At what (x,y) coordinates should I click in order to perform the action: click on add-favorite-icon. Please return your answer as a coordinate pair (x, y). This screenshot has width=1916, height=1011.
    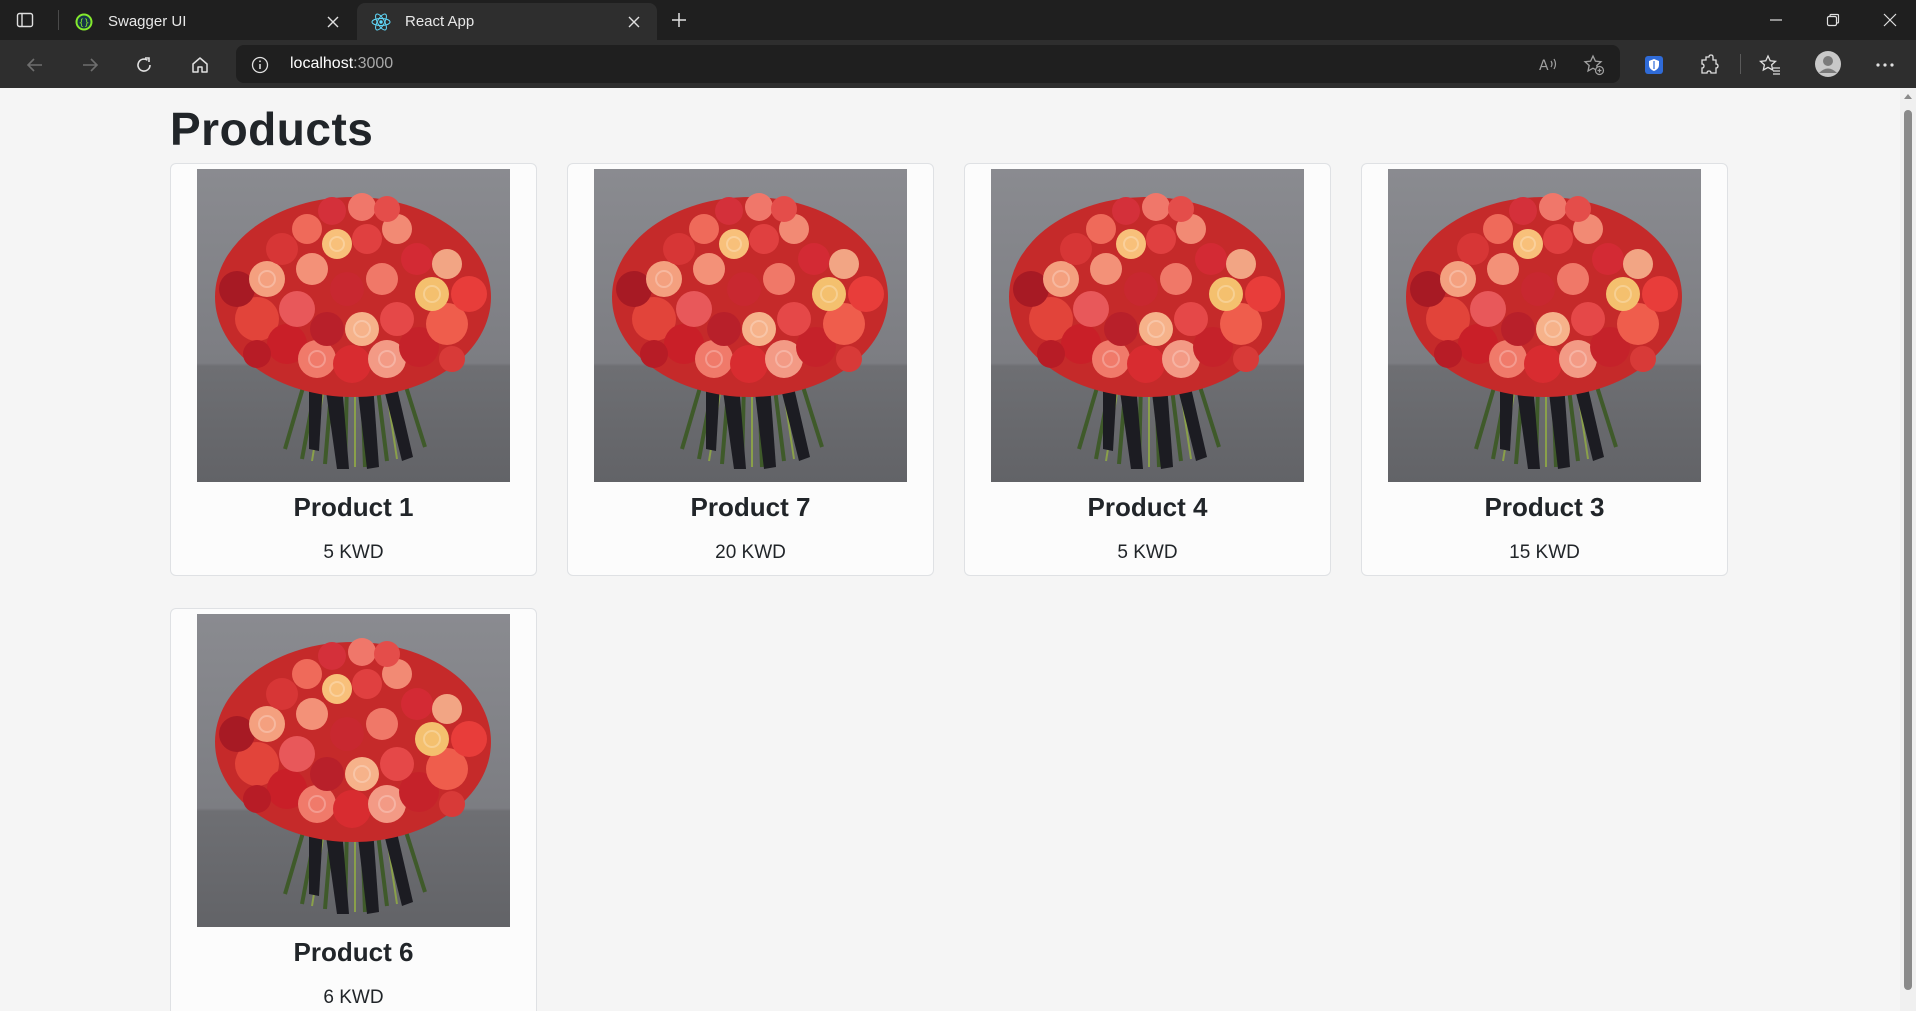
    Looking at the image, I should click on (1594, 65).